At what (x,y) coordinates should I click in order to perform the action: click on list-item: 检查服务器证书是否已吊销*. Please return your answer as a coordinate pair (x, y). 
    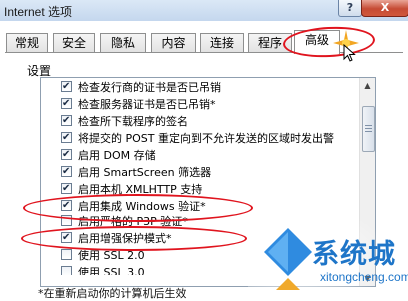
    Looking at the image, I should click on (138, 104).